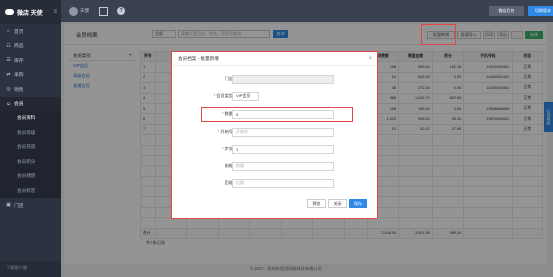 The width and height of the screenshot is (553, 277). Describe the element at coordinates (337, 203) in the screenshot. I see `close-button: 关闭` at that location.